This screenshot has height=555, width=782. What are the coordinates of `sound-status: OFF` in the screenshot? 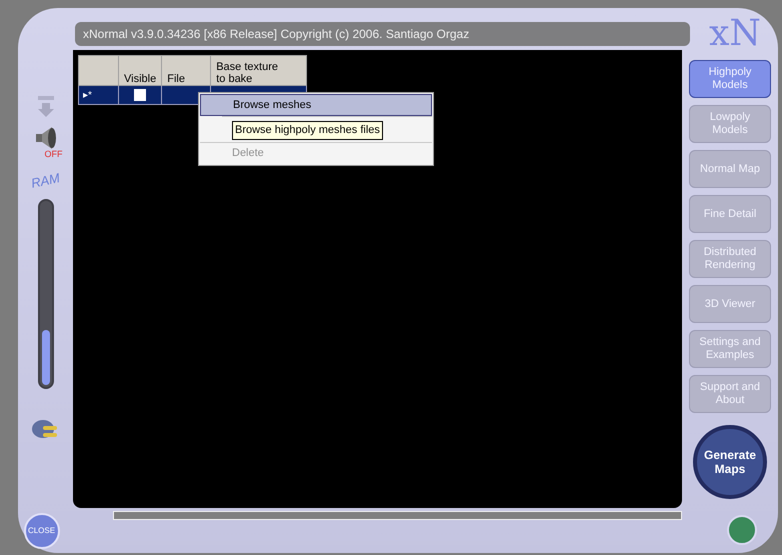 It's located at (53, 154).